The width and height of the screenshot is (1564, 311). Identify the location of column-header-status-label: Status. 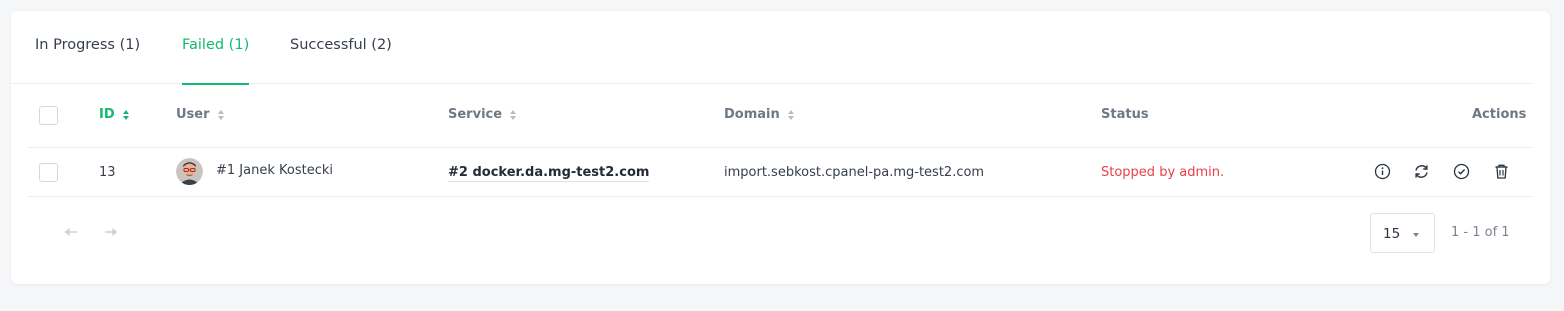
(1125, 114).